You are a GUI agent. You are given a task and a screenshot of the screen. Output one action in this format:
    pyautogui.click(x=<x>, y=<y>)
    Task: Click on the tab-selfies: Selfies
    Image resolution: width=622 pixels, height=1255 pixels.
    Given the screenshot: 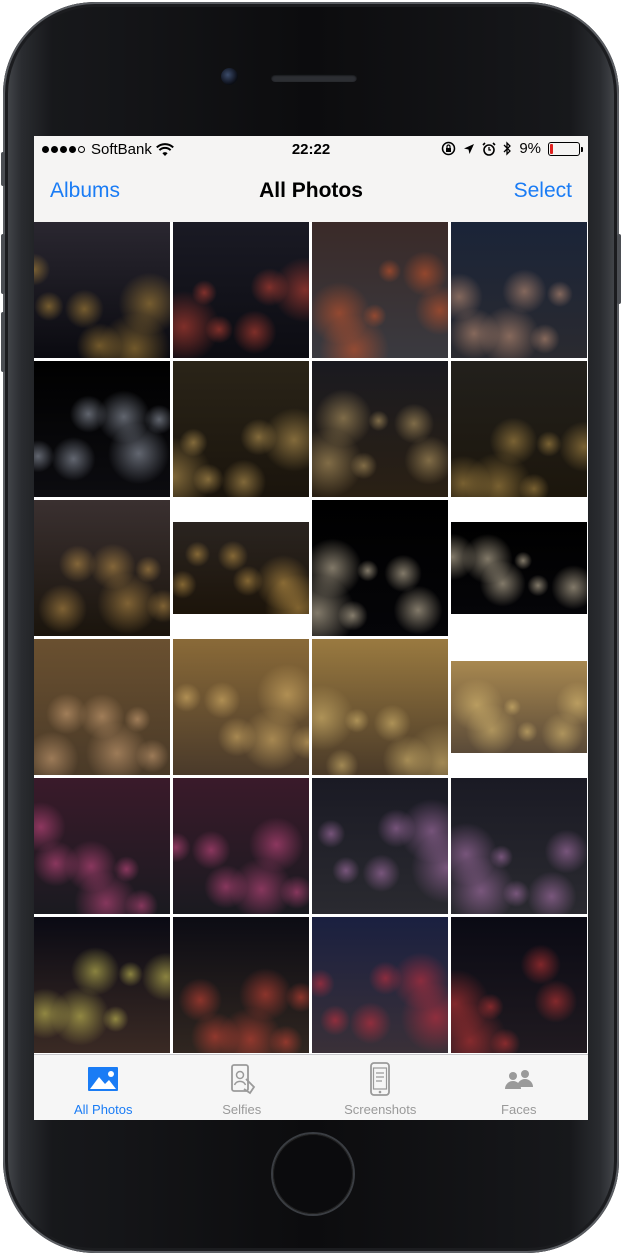 What is the action you would take?
    pyautogui.click(x=242, y=1087)
    